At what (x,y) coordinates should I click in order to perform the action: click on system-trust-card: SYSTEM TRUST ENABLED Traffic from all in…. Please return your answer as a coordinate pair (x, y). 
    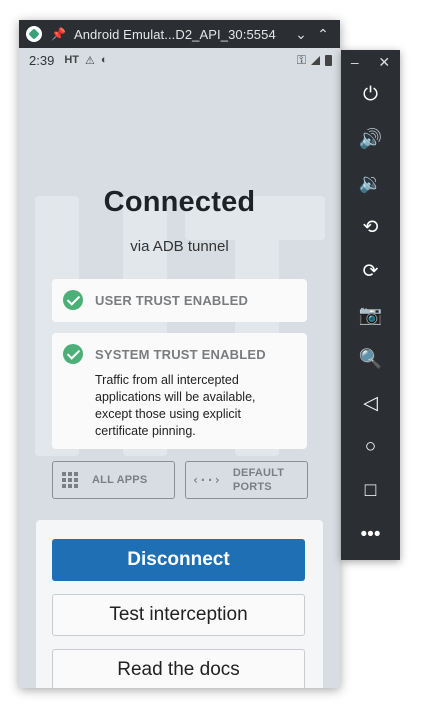
    Looking at the image, I should click on (179, 391).